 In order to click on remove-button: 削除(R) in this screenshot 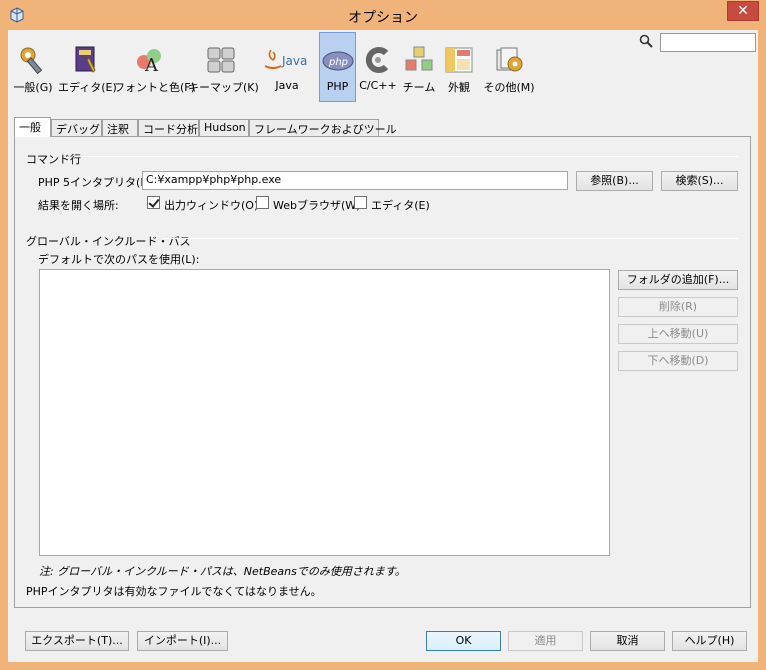, I will do `click(678, 307)`.